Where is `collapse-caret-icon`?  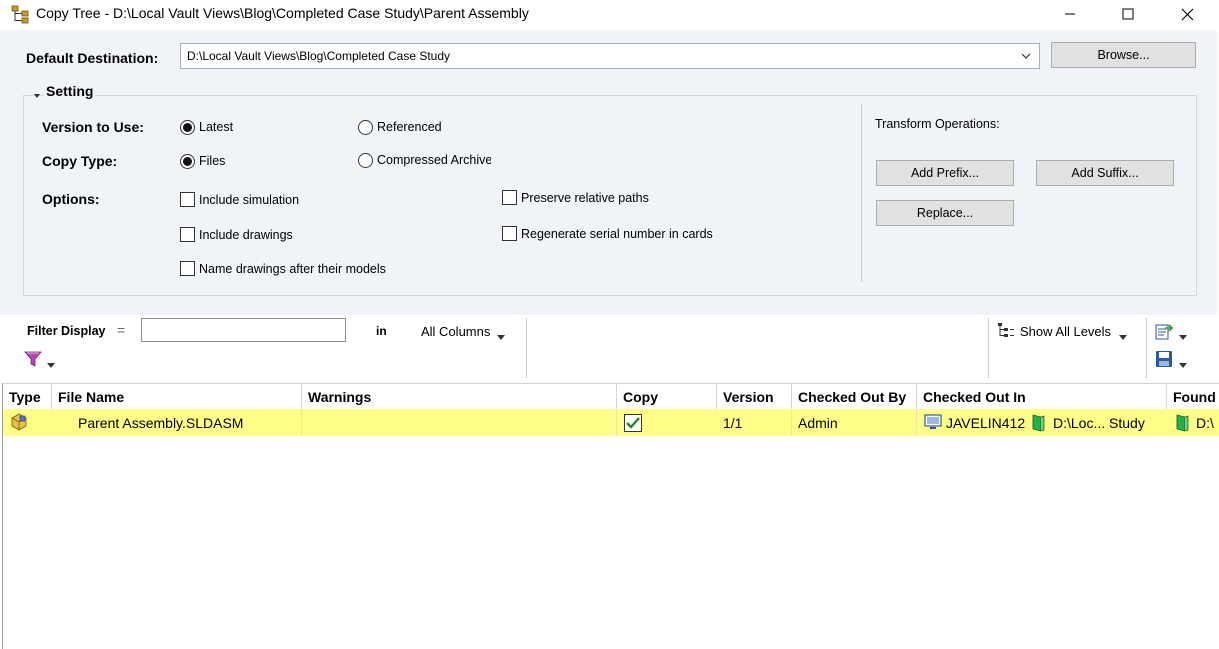
collapse-caret-icon is located at coordinates (37, 93).